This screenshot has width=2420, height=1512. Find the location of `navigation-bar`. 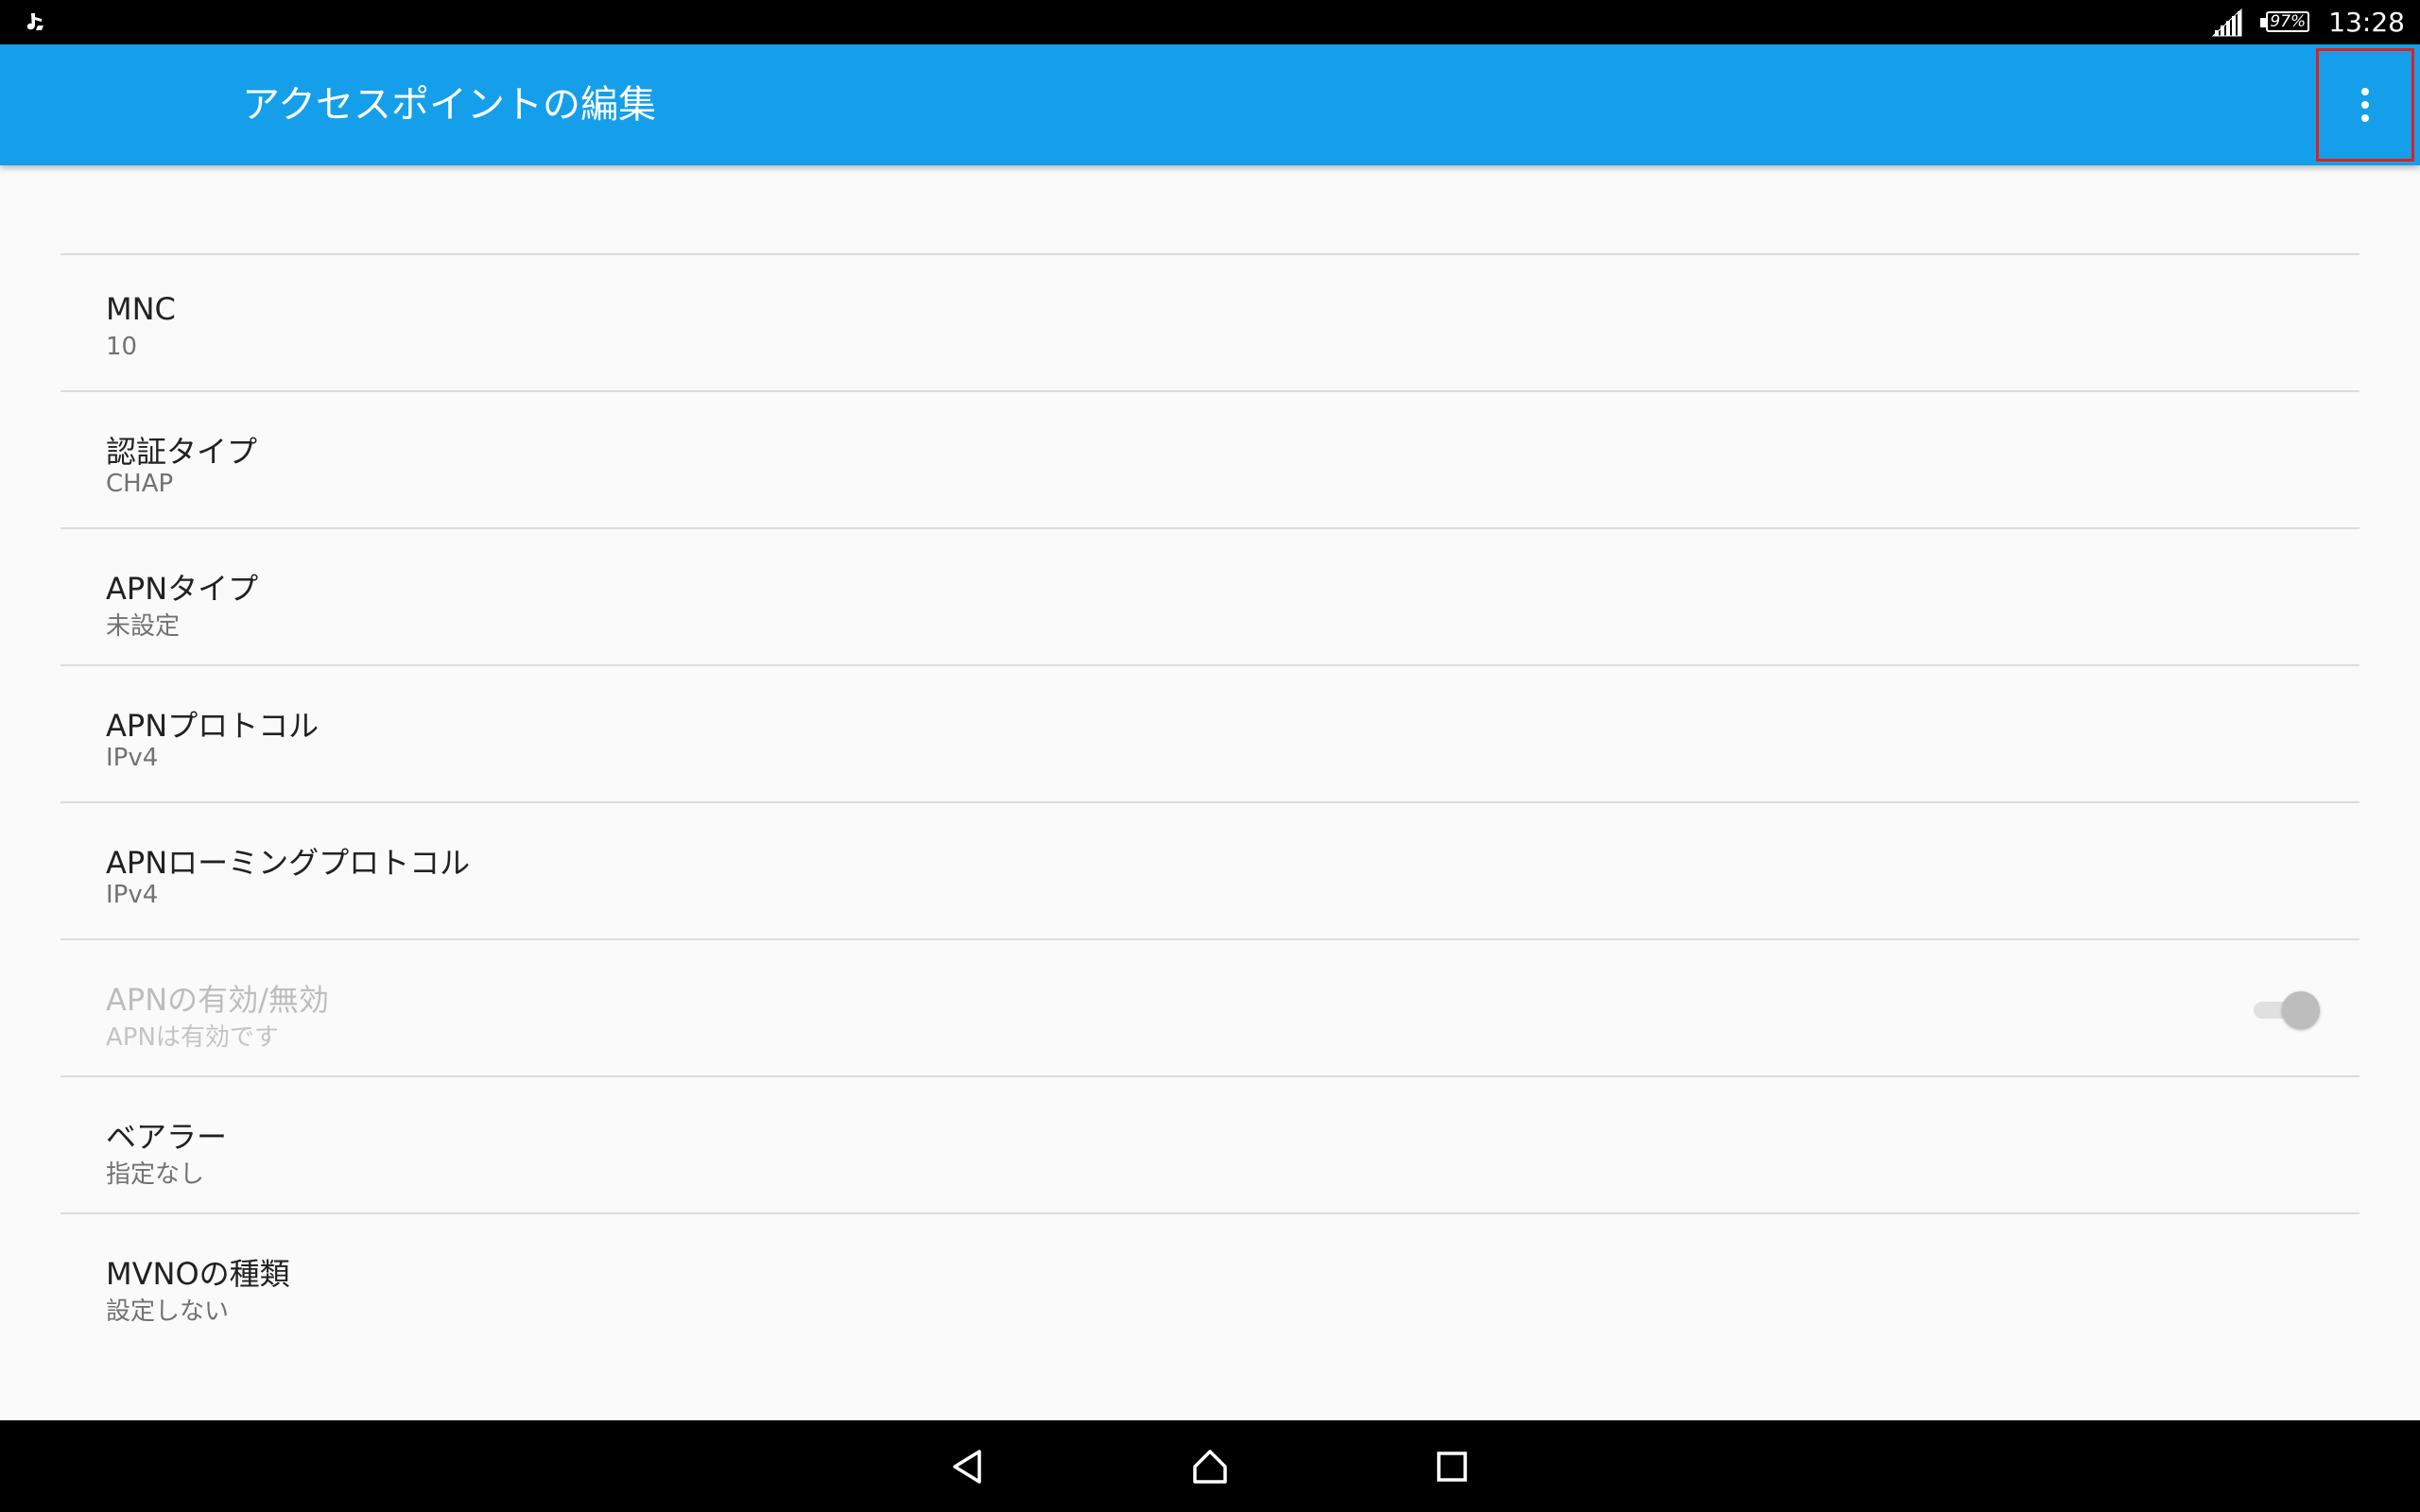

navigation-bar is located at coordinates (1210, 1466).